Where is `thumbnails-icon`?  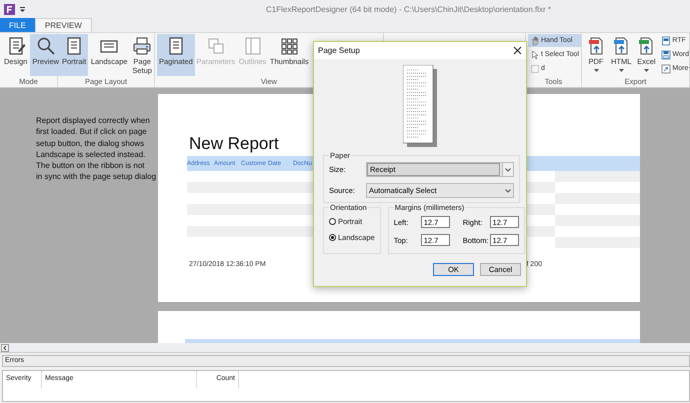 thumbnails-icon is located at coordinates (289, 46).